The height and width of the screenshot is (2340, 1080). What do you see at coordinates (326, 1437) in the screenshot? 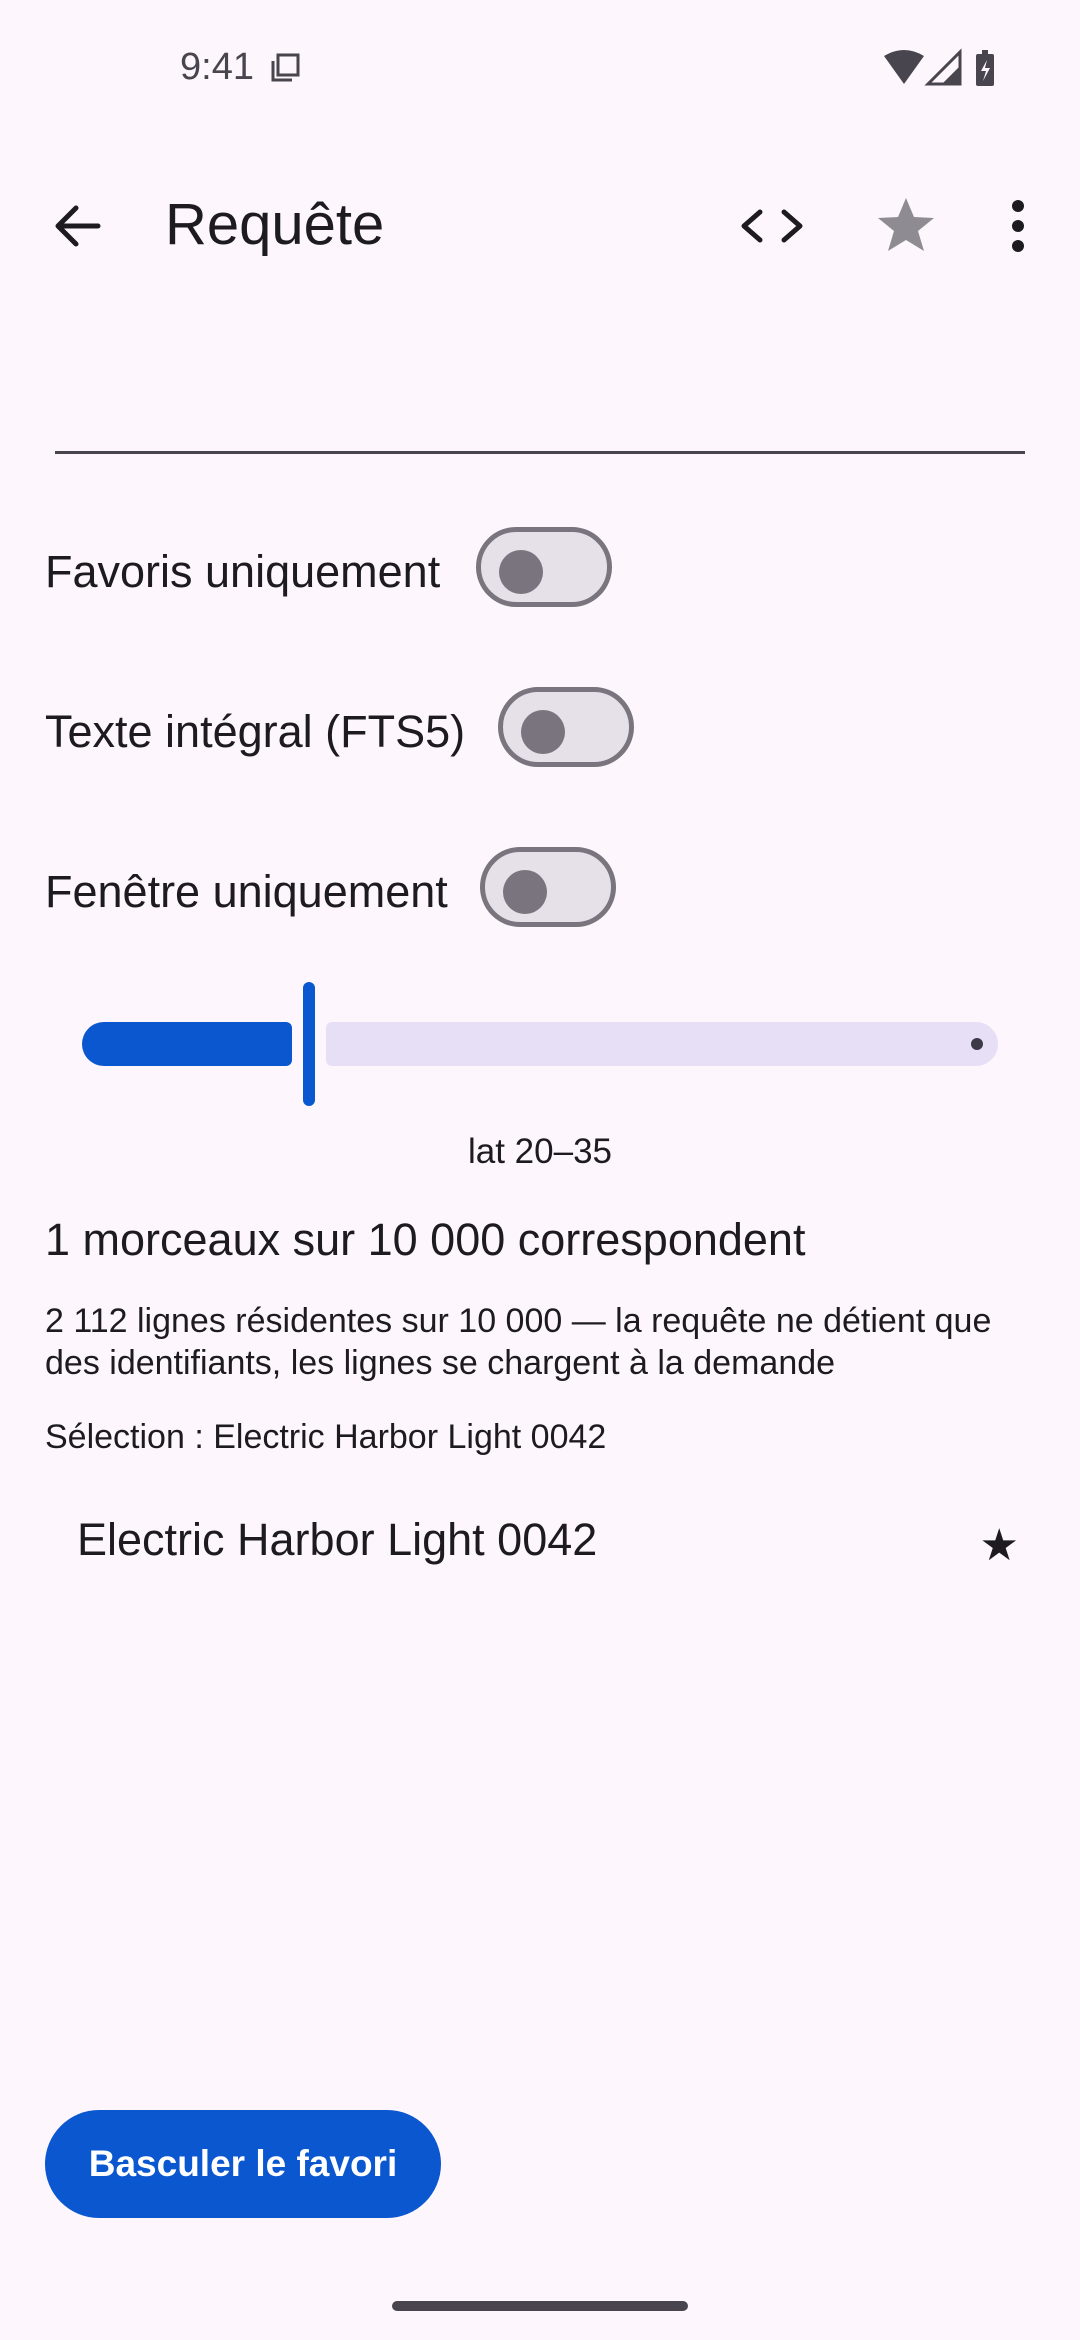
I see `selection-info: Sélection : Electric Harbor Light 0042` at bounding box center [326, 1437].